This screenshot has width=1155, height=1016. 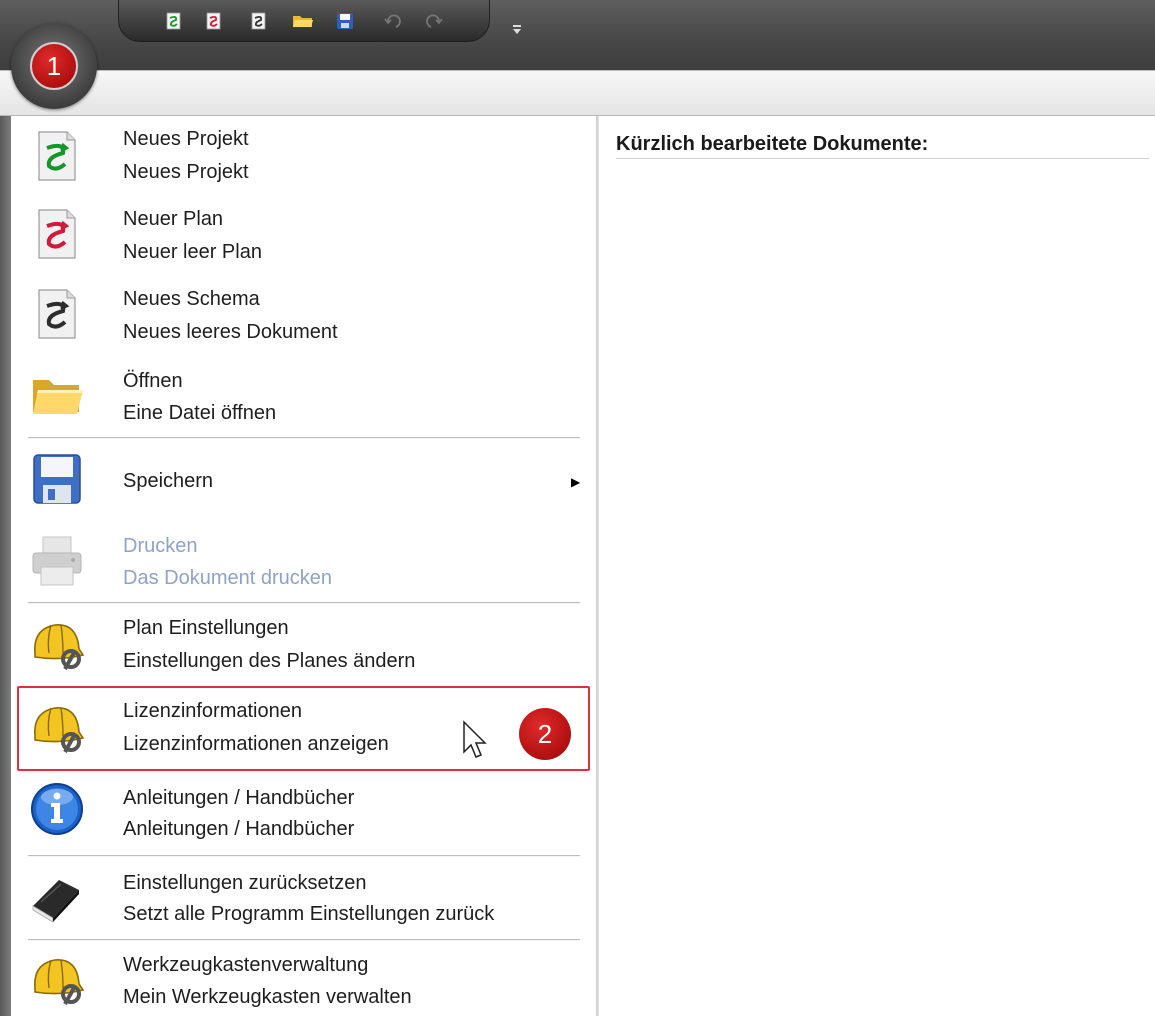 I want to click on step-badge-2: 2, so click(x=545, y=734).